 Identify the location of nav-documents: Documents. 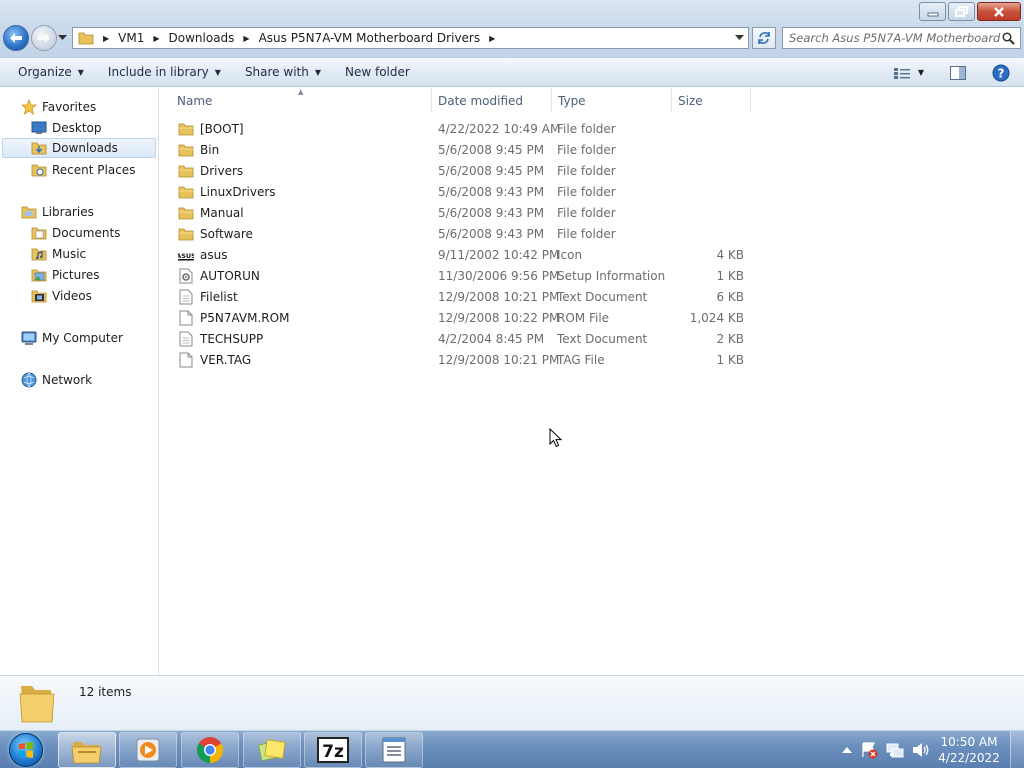
(75, 233).